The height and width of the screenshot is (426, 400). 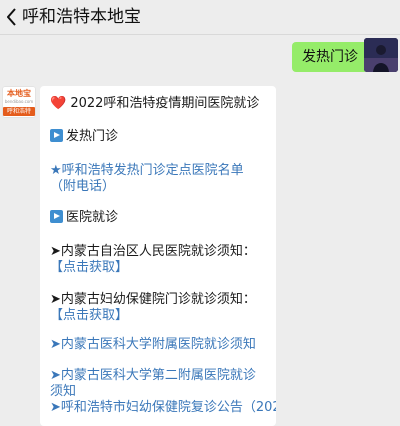 I want to click on user-avatar, so click(x=381, y=55).